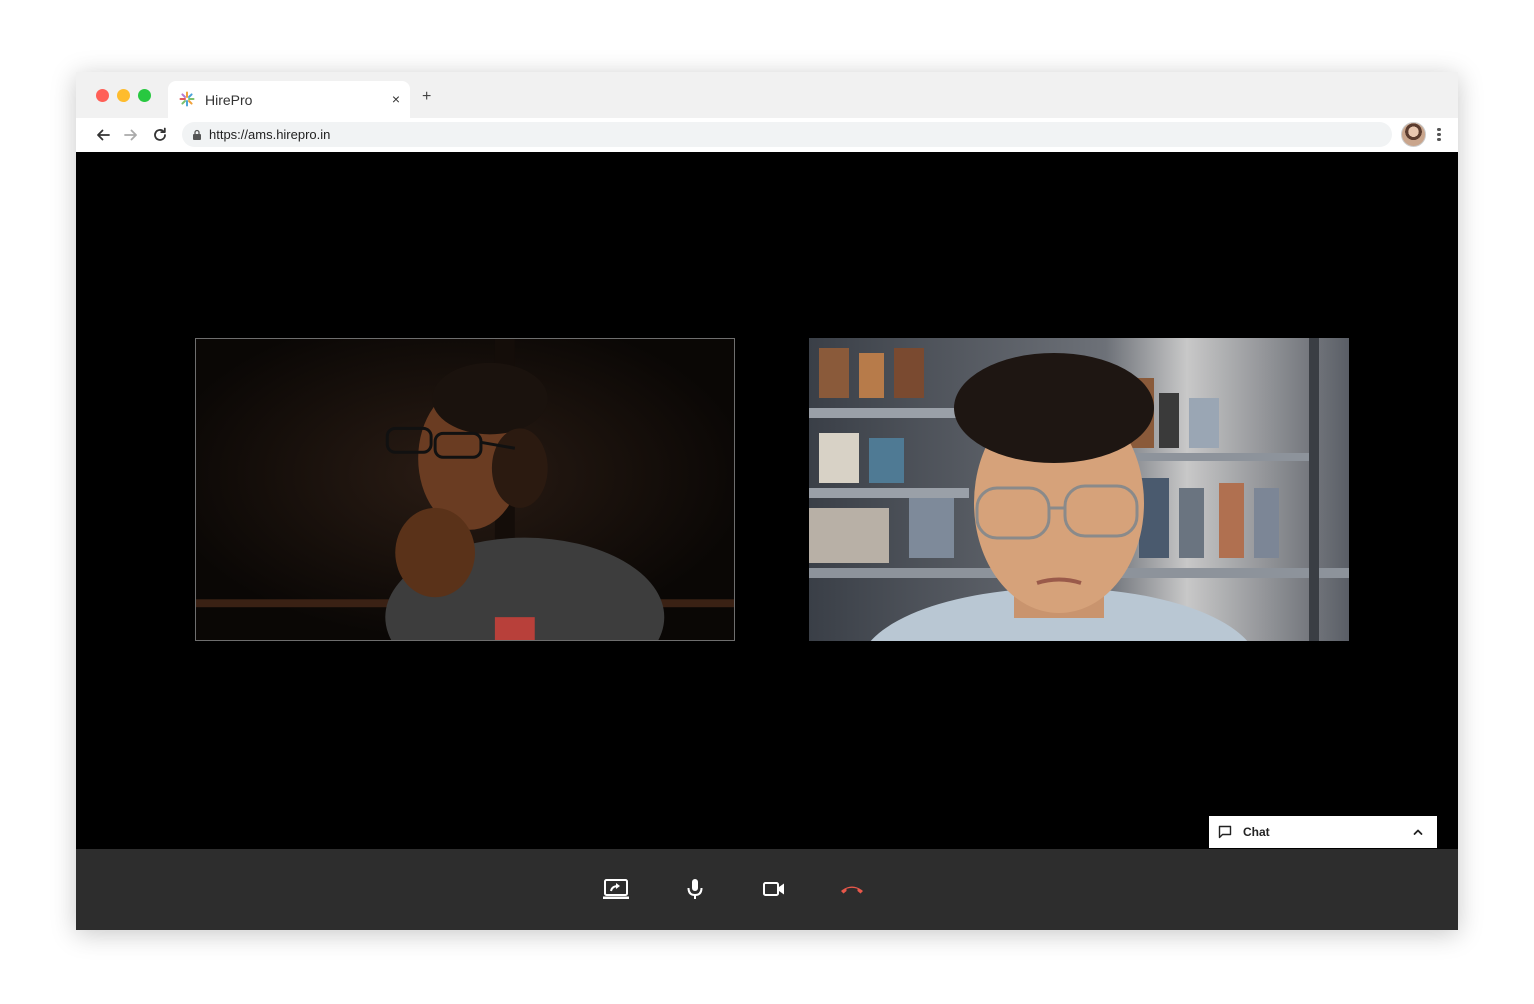  I want to click on hang-up-button, so click(852, 889).